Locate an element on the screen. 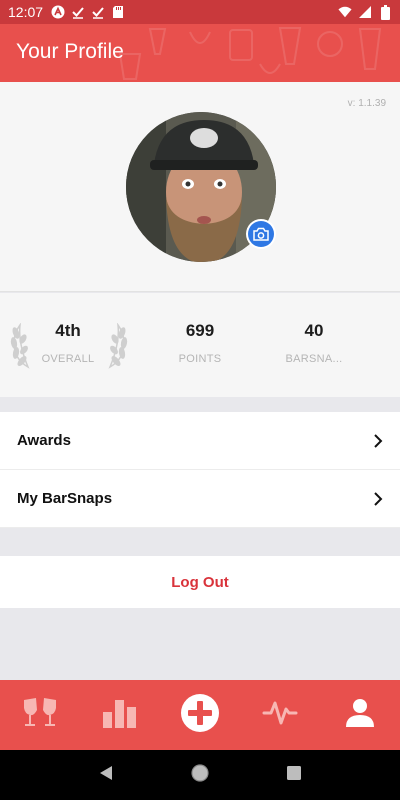 The width and height of the screenshot is (400, 800). nav-activity is located at coordinates (280, 715).